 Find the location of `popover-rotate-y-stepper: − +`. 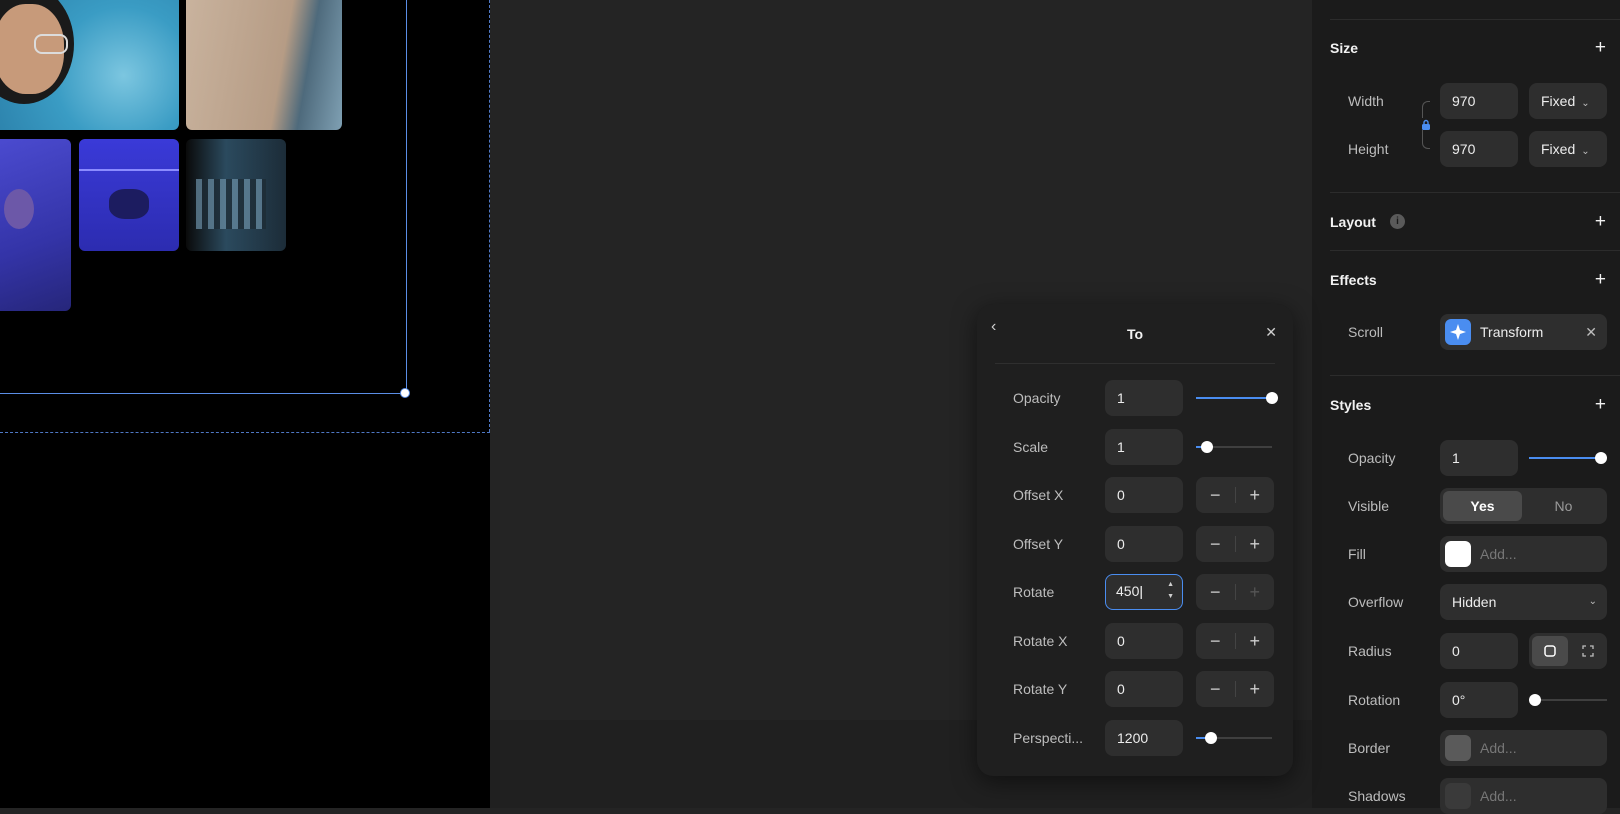

popover-rotate-y-stepper: − + is located at coordinates (1235, 689).